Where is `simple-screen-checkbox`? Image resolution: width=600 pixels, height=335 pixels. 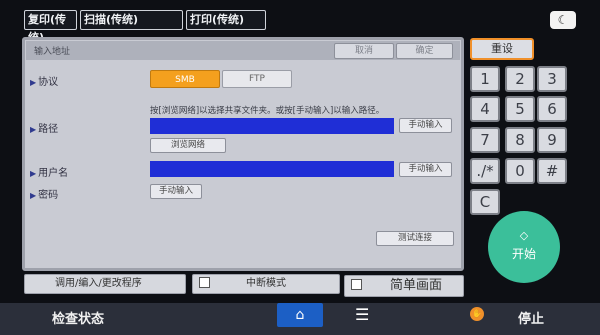
simple-screen-checkbox is located at coordinates (356, 284).